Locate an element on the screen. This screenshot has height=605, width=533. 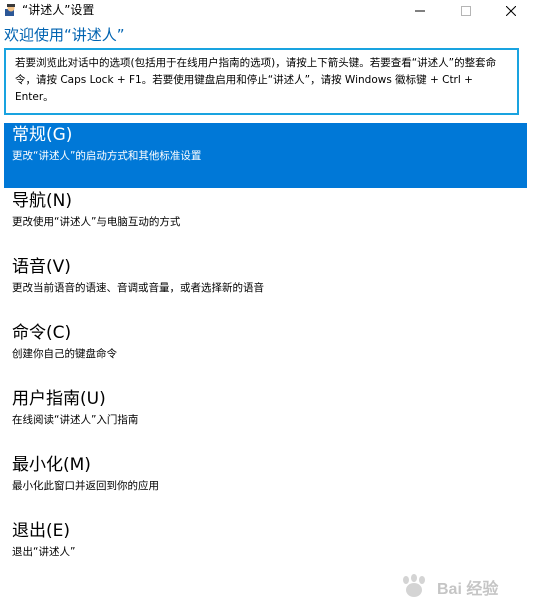
menu-item-commands: 命令(C) 创建你自己的键盘命令 is located at coordinates (265, 353).